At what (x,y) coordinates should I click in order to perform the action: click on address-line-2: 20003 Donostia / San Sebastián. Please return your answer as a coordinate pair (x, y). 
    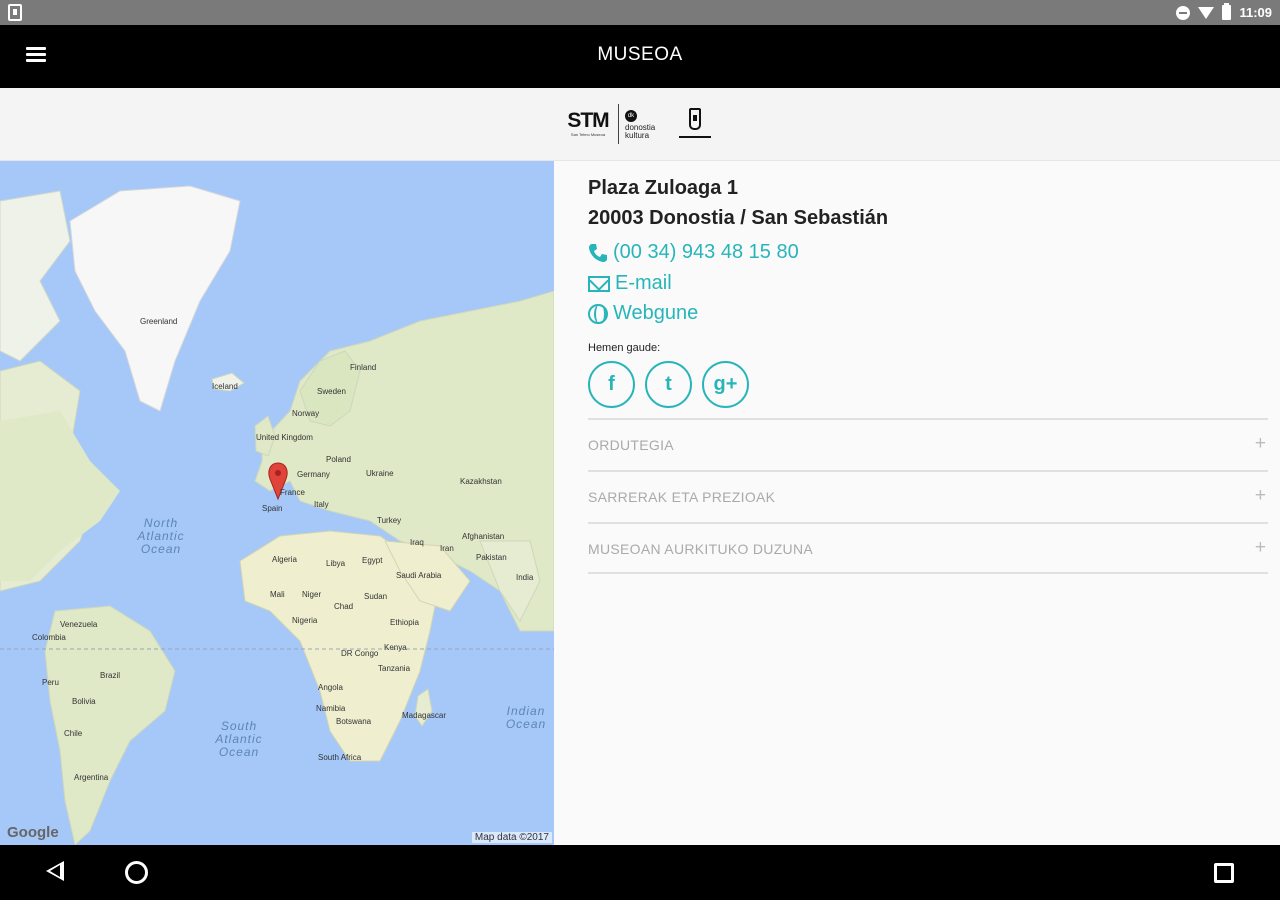
    Looking at the image, I should click on (738, 218).